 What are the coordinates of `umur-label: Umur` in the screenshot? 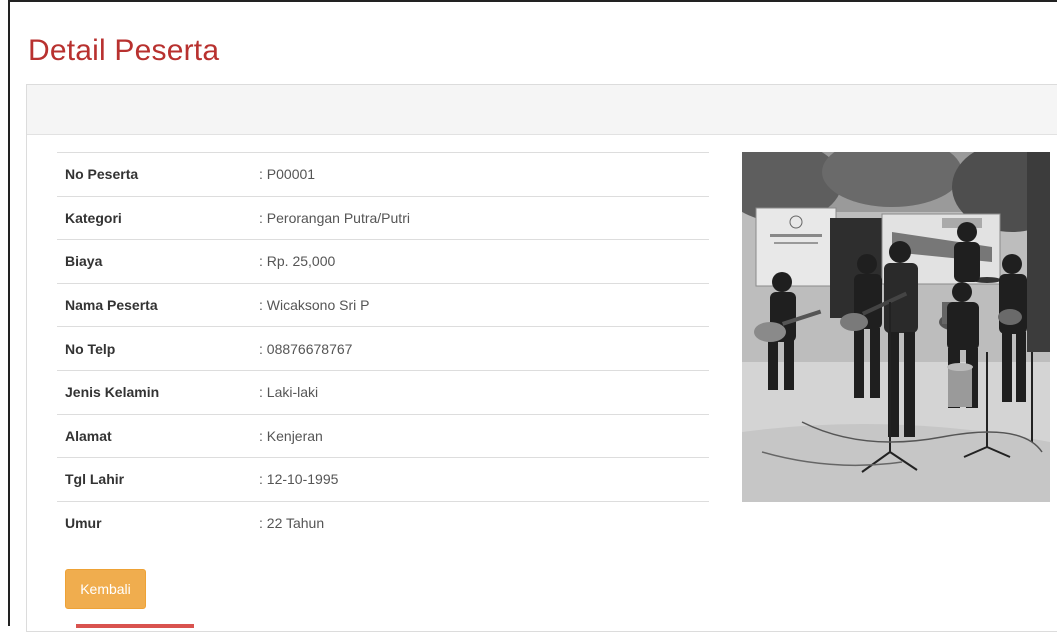 It's located at (154, 522).